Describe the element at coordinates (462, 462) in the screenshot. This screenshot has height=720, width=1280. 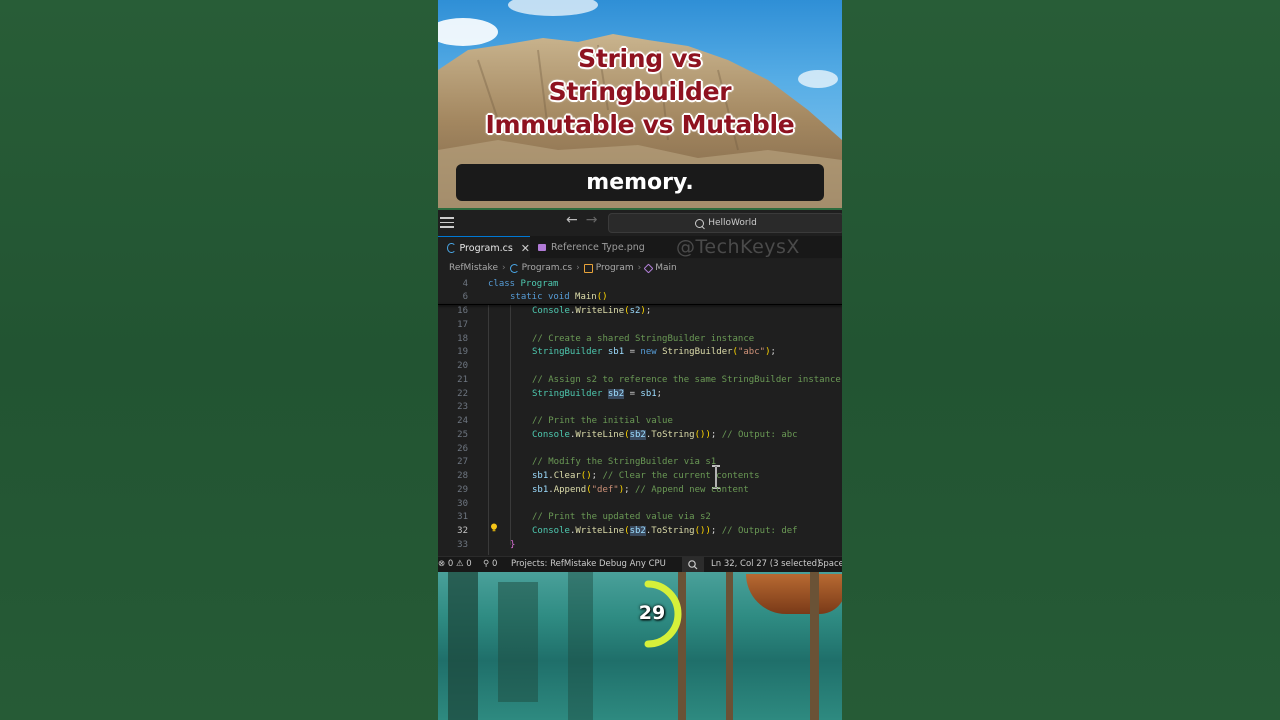
I see `line-number: 27` at that location.